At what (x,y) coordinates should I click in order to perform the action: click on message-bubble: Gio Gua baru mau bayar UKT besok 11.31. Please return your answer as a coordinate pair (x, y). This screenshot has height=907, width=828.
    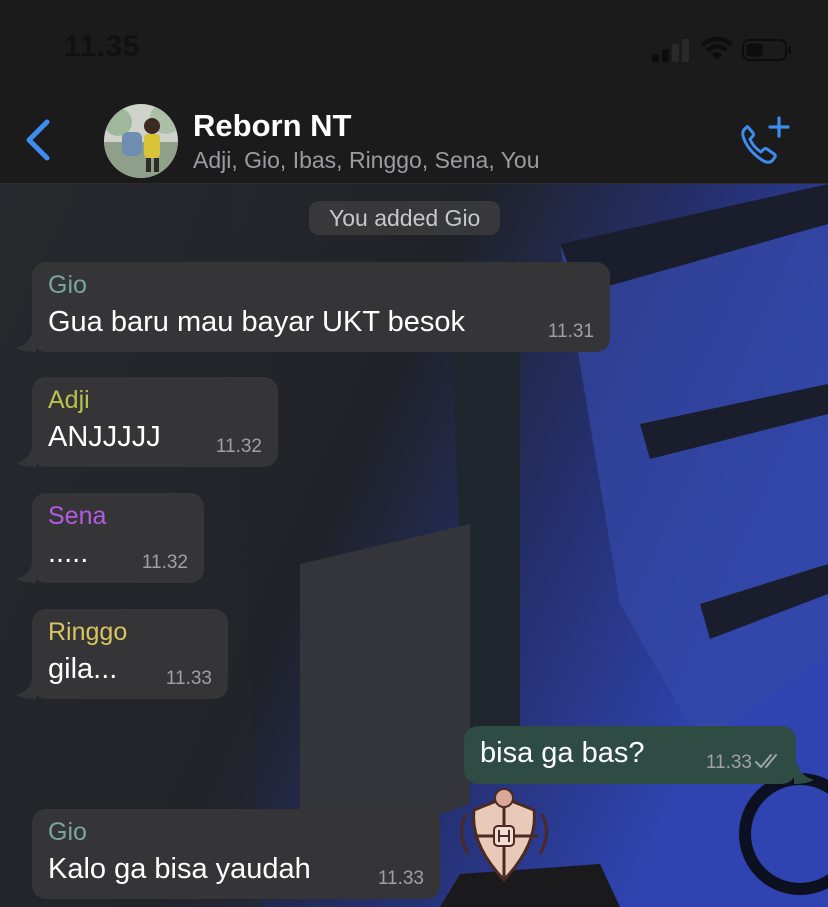
    Looking at the image, I should click on (321, 307).